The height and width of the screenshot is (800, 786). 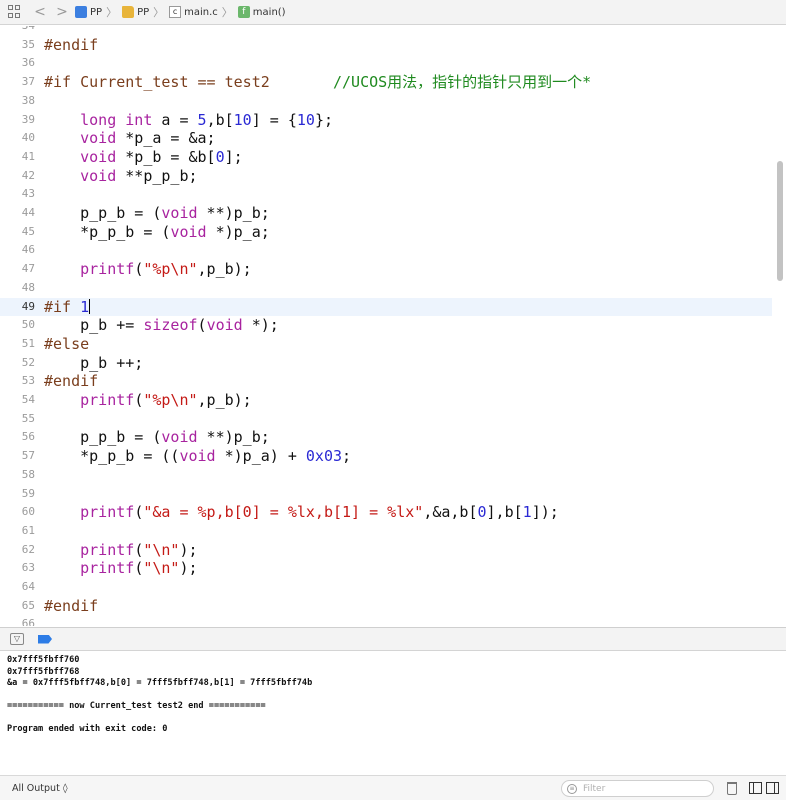 What do you see at coordinates (386, 307) in the screenshot?
I see `code-line: 49 #if 1` at bounding box center [386, 307].